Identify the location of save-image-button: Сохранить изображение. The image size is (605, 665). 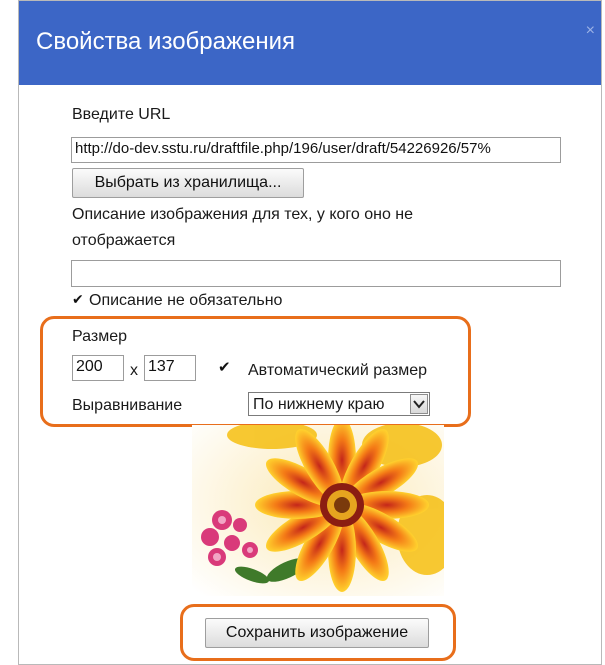
(317, 633).